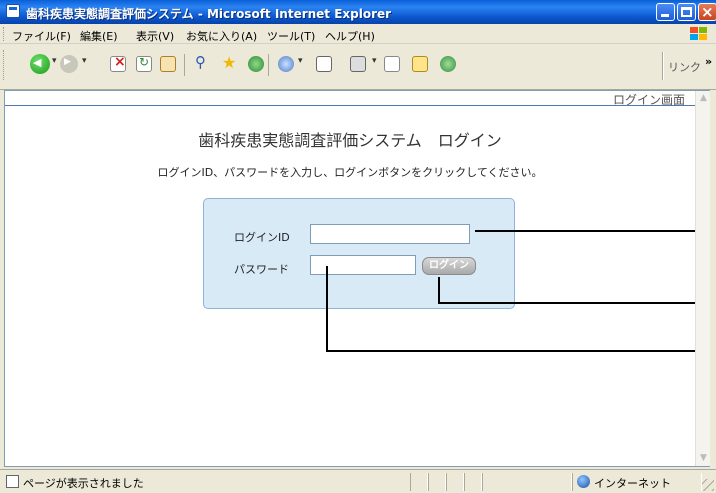 The width and height of the screenshot is (716, 493). I want to click on menu-file: ファイル(F), so click(41, 36).